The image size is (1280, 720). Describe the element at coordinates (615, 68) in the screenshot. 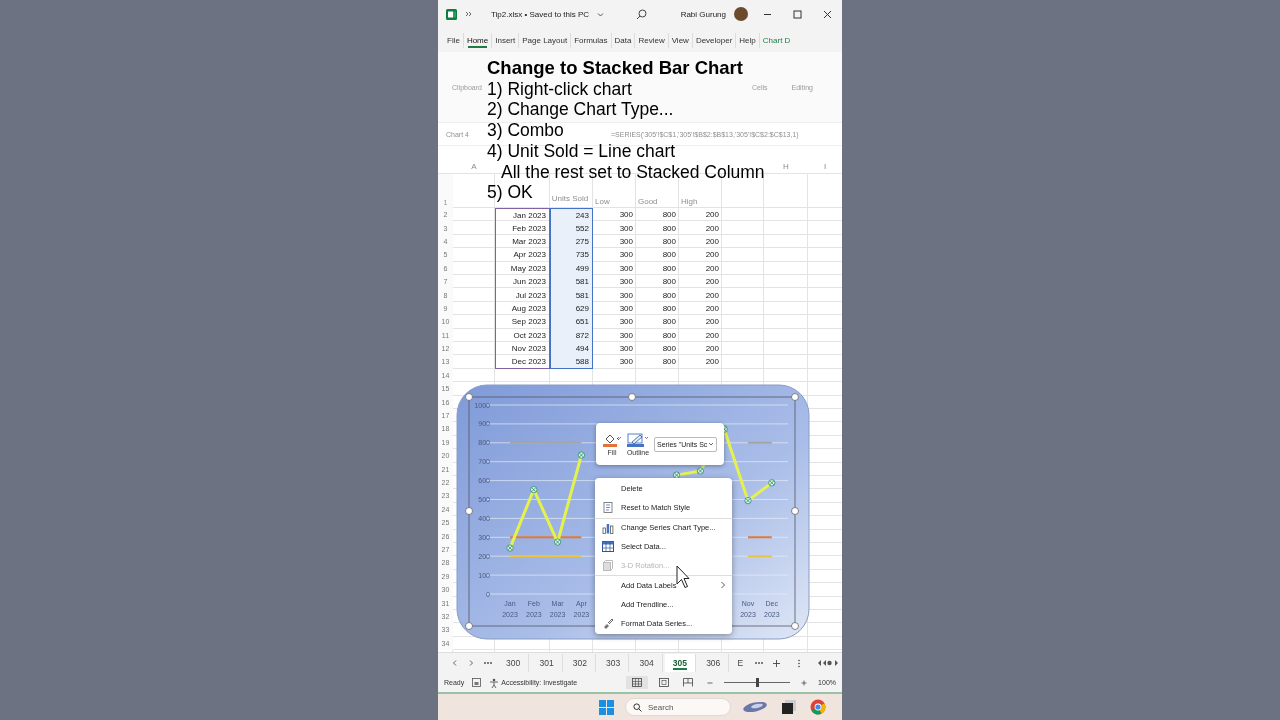

I see `caption-title: Change to Stacked Bar Chart` at that location.